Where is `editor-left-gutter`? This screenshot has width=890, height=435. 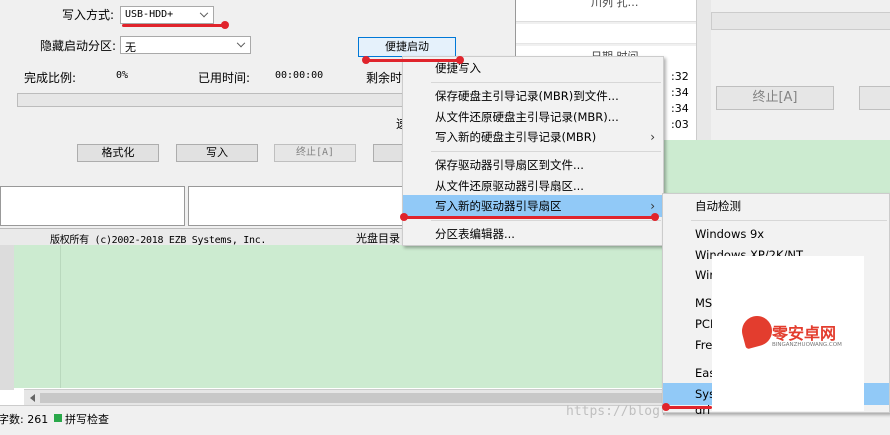 editor-left-gutter is located at coordinates (7, 317).